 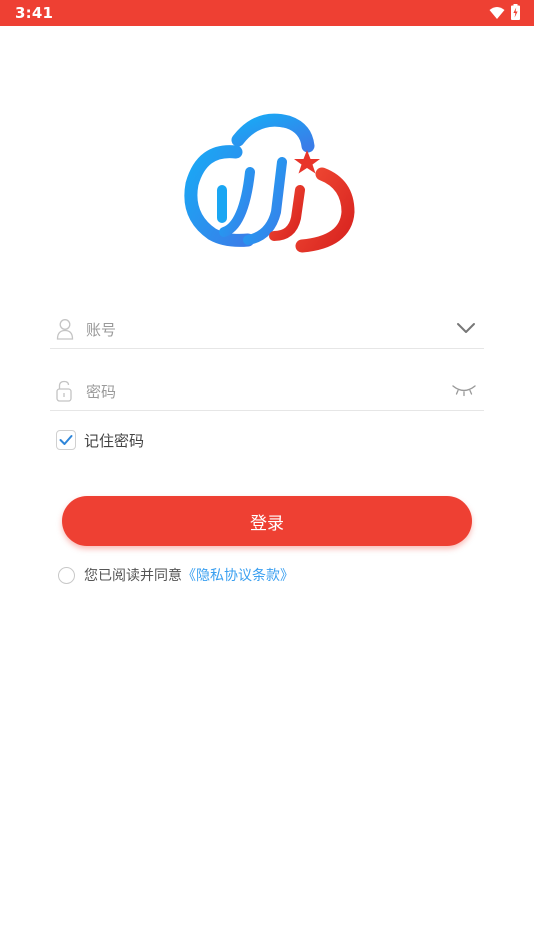 I want to click on app-logo, so click(x=268, y=183).